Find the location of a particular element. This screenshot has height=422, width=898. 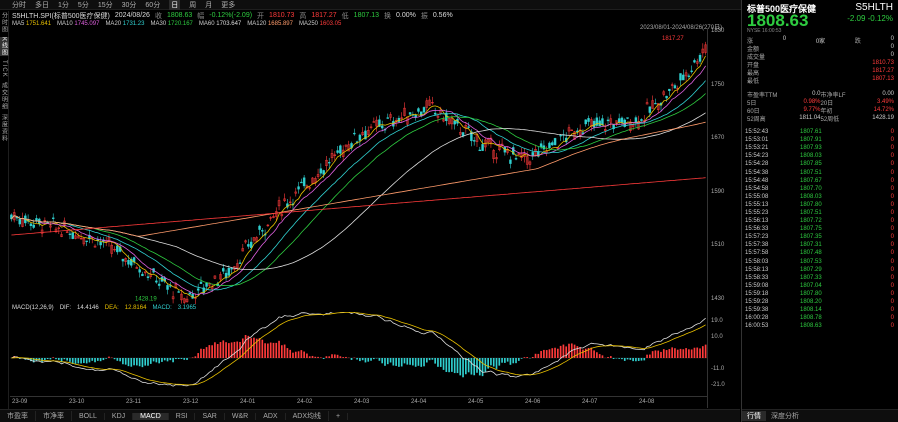

indicator-tab-8: ADX is located at coordinates (271, 416).